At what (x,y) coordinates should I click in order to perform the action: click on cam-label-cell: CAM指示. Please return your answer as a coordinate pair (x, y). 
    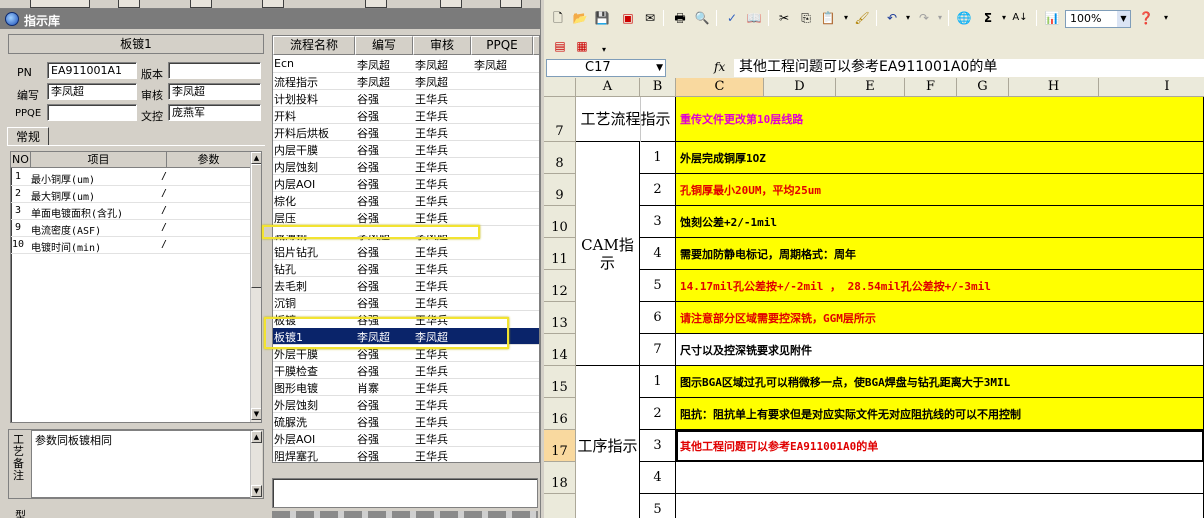
    Looking at the image, I should click on (608, 254).